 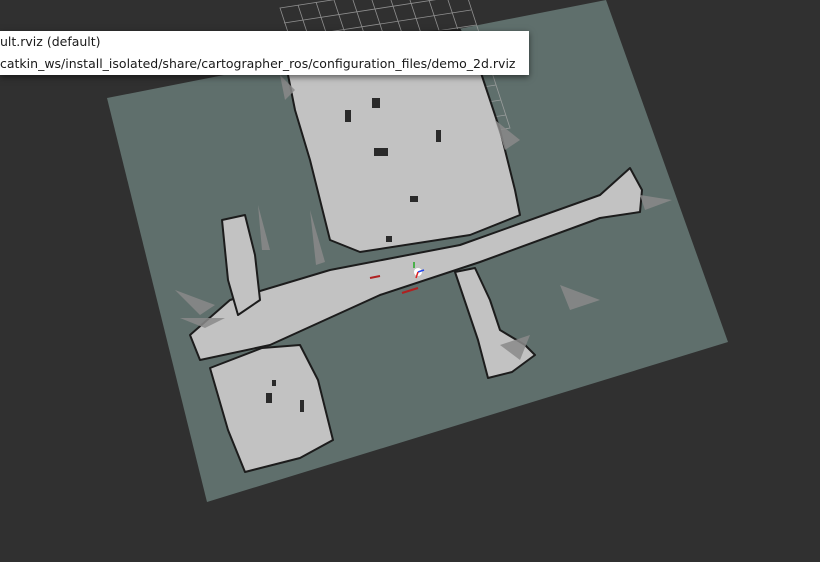 I want to click on config-option-default: ult.rviz (default), so click(x=264, y=42).